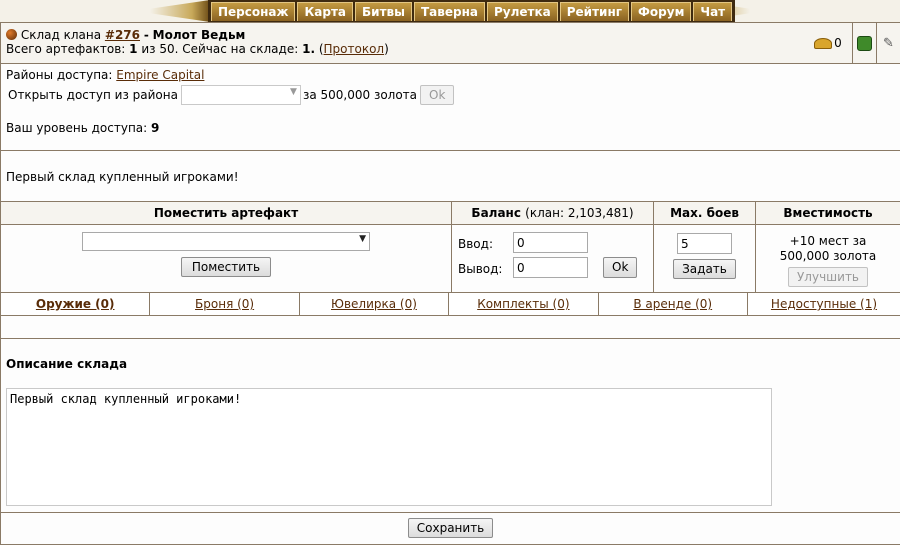  What do you see at coordinates (550, 267) in the screenshot?
I see `withdraw-input` at bounding box center [550, 267].